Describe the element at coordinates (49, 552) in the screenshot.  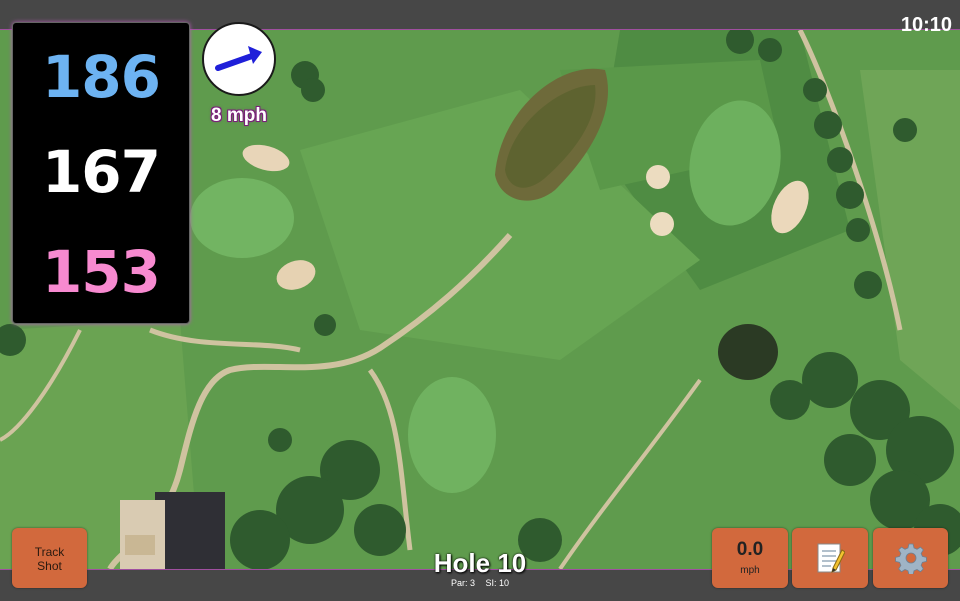
I see `track-shot-label-line1: Track` at that location.